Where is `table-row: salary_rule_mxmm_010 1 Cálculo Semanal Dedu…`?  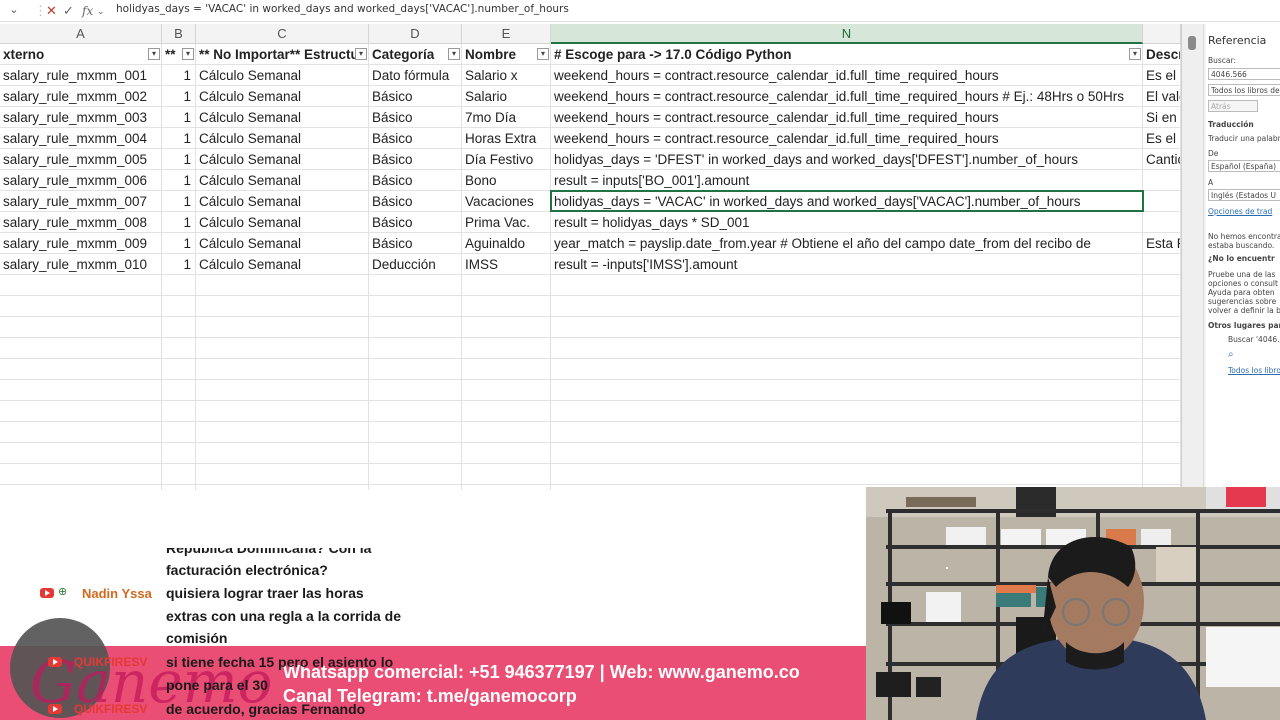 table-row: salary_rule_mxmm_010 1 Cálculo Semanal Dedu… is located at coordinates (590, 264).